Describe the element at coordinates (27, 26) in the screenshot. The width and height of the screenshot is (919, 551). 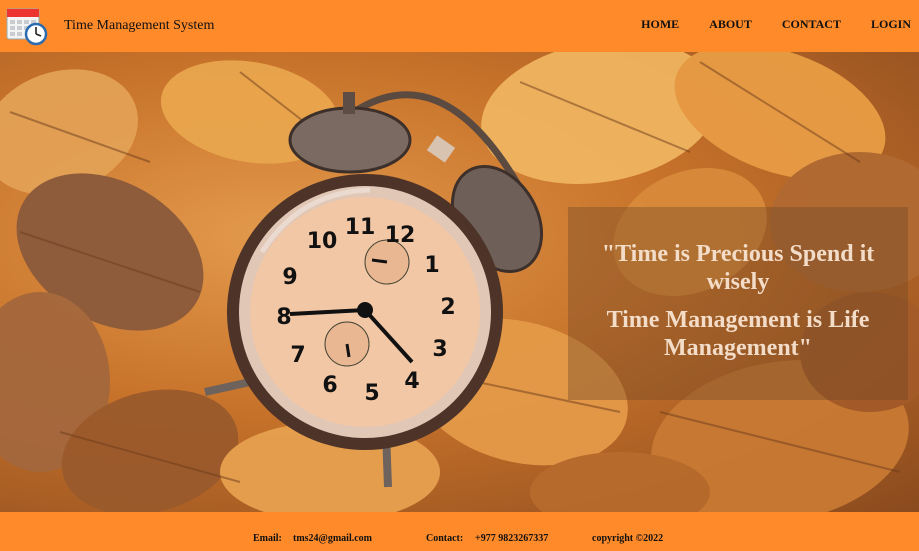
I see `calendar-clock-icon` at that location.